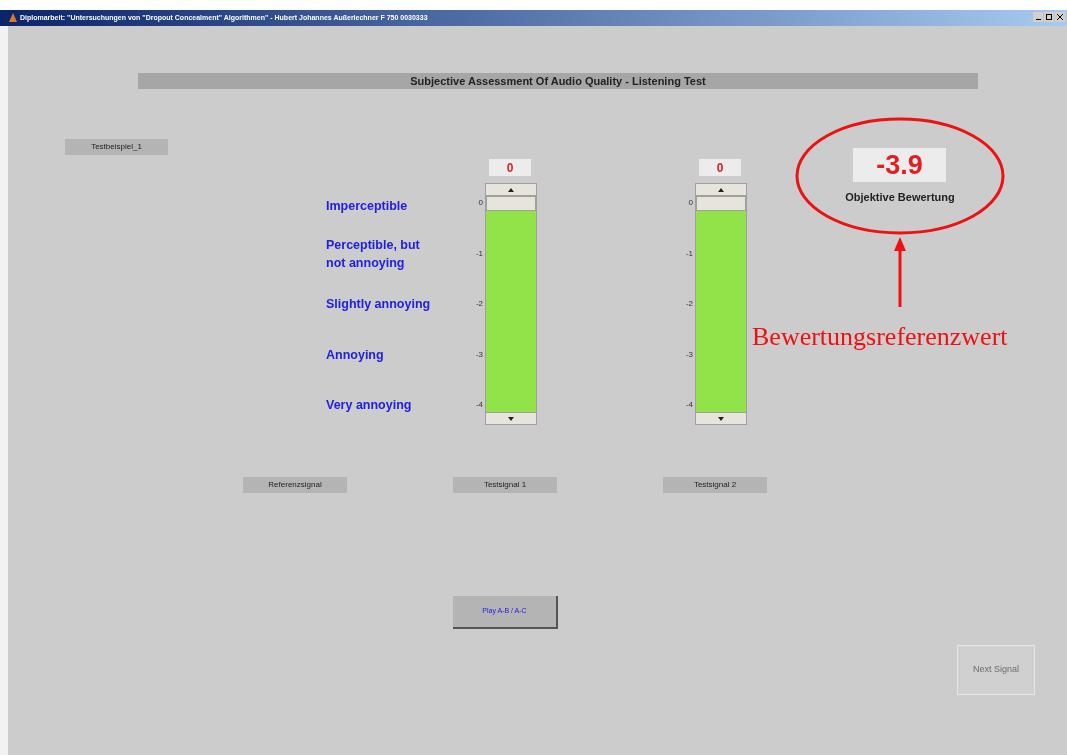 The image size is (1067, 755). What do you see at coordinates (505, 485) in the screenshot?
I see `signal-button: Testsignal 1` at bounding box center [505, 485].